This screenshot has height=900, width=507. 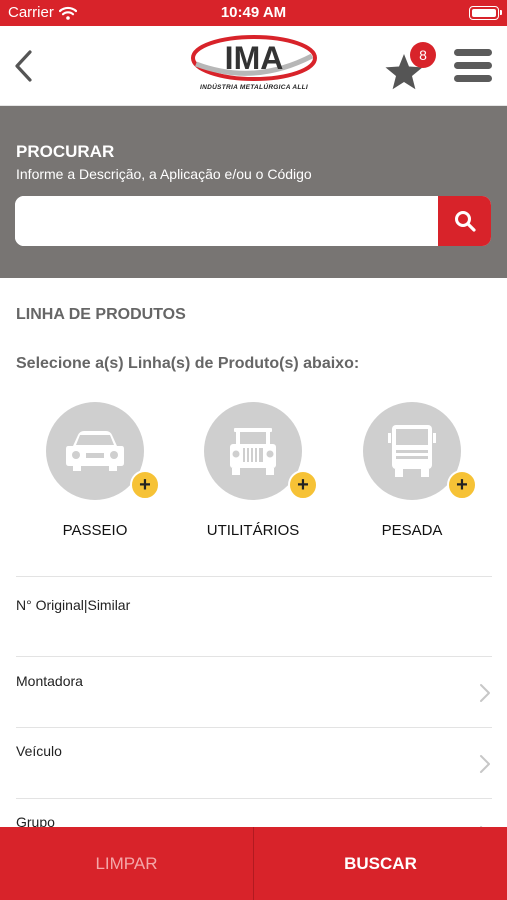 What do you see at coordinates (253, 692) in the screenshot?
I see `filter-montadora: Montadora` at bounding box center [253, 692].